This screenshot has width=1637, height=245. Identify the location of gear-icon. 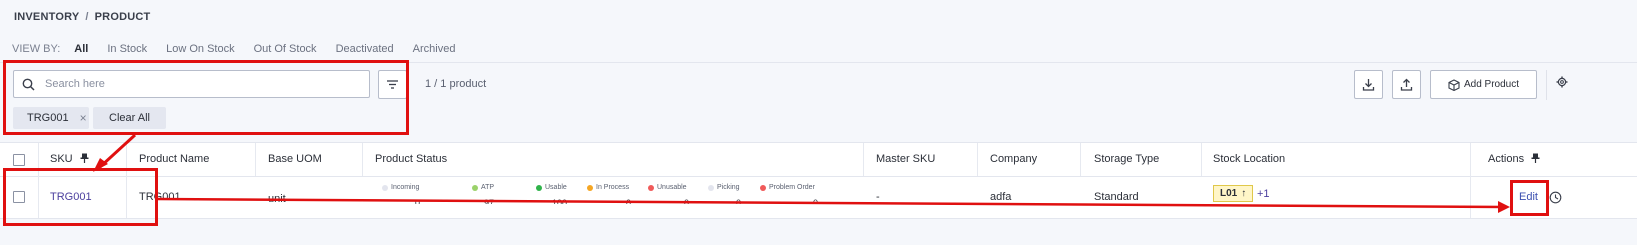
(1562, 82).